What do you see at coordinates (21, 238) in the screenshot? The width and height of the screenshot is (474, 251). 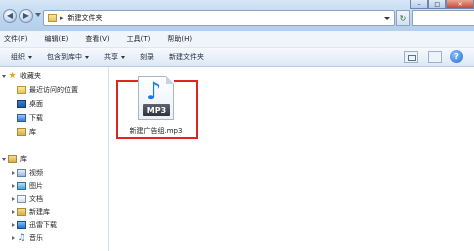 I see `music-icon: ♫` at bounding box center [21, 238].